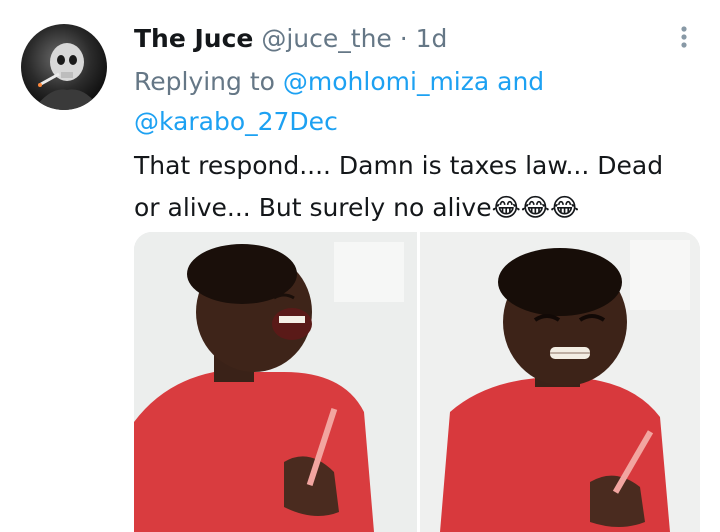 Image resolution: width=720 pixels, height=532 pixels. What do you see at coordinates (193, 38) in the screenshot?
I see `author-name: The Juce` at bounding box center [193, 38].